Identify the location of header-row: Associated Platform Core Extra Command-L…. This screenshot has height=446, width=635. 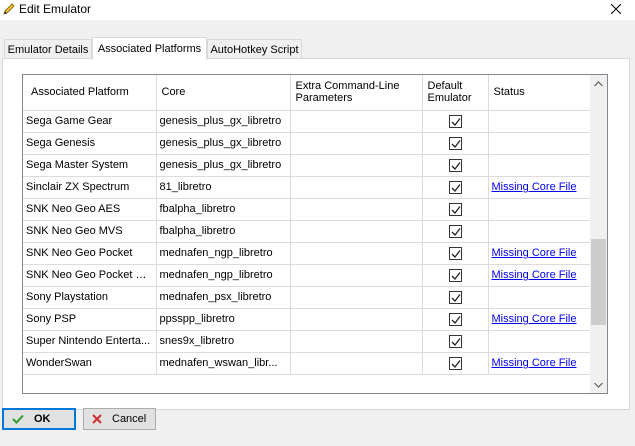
(307, 93).